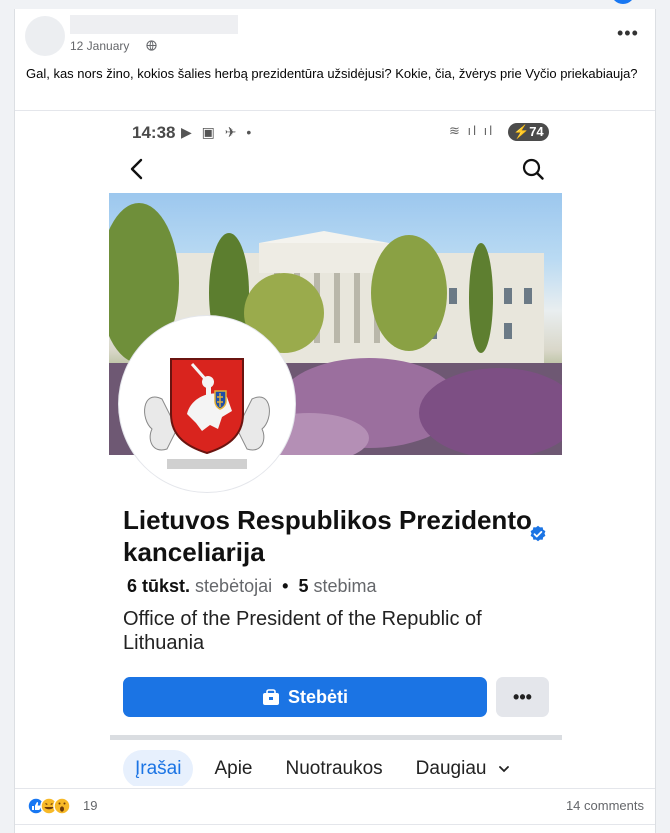 The image size is (670, 833). I want to click on post-date: 12 January, so click(99, 46).